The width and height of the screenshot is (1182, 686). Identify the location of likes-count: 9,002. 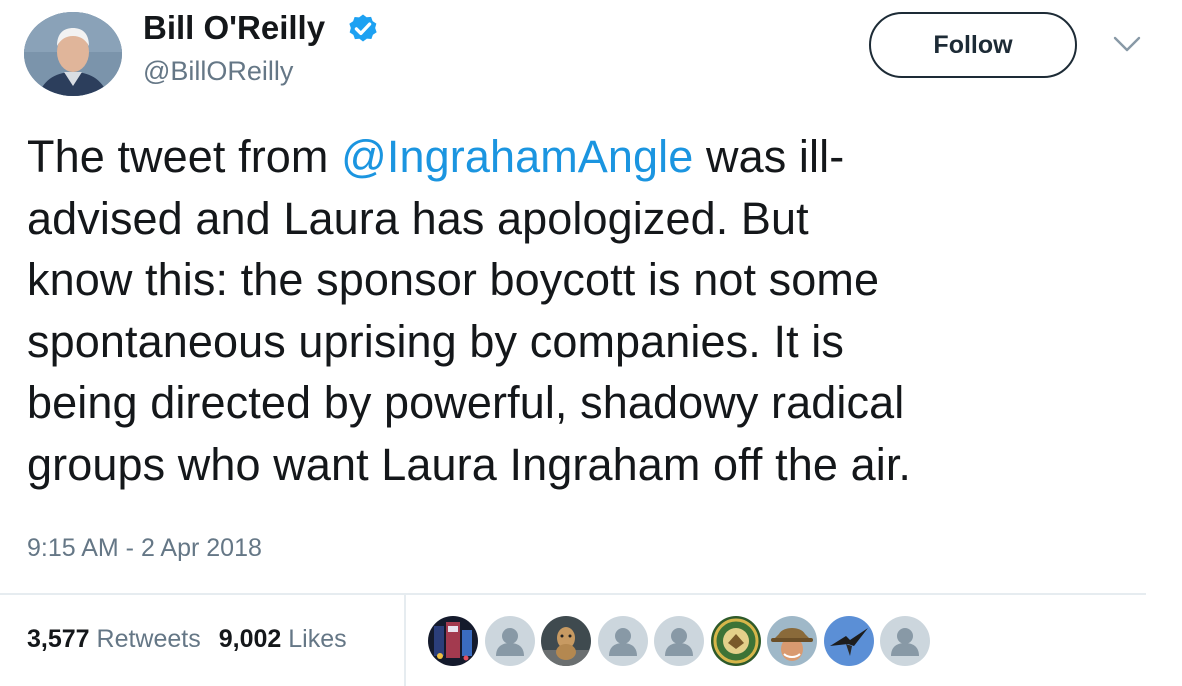
(250, 639).